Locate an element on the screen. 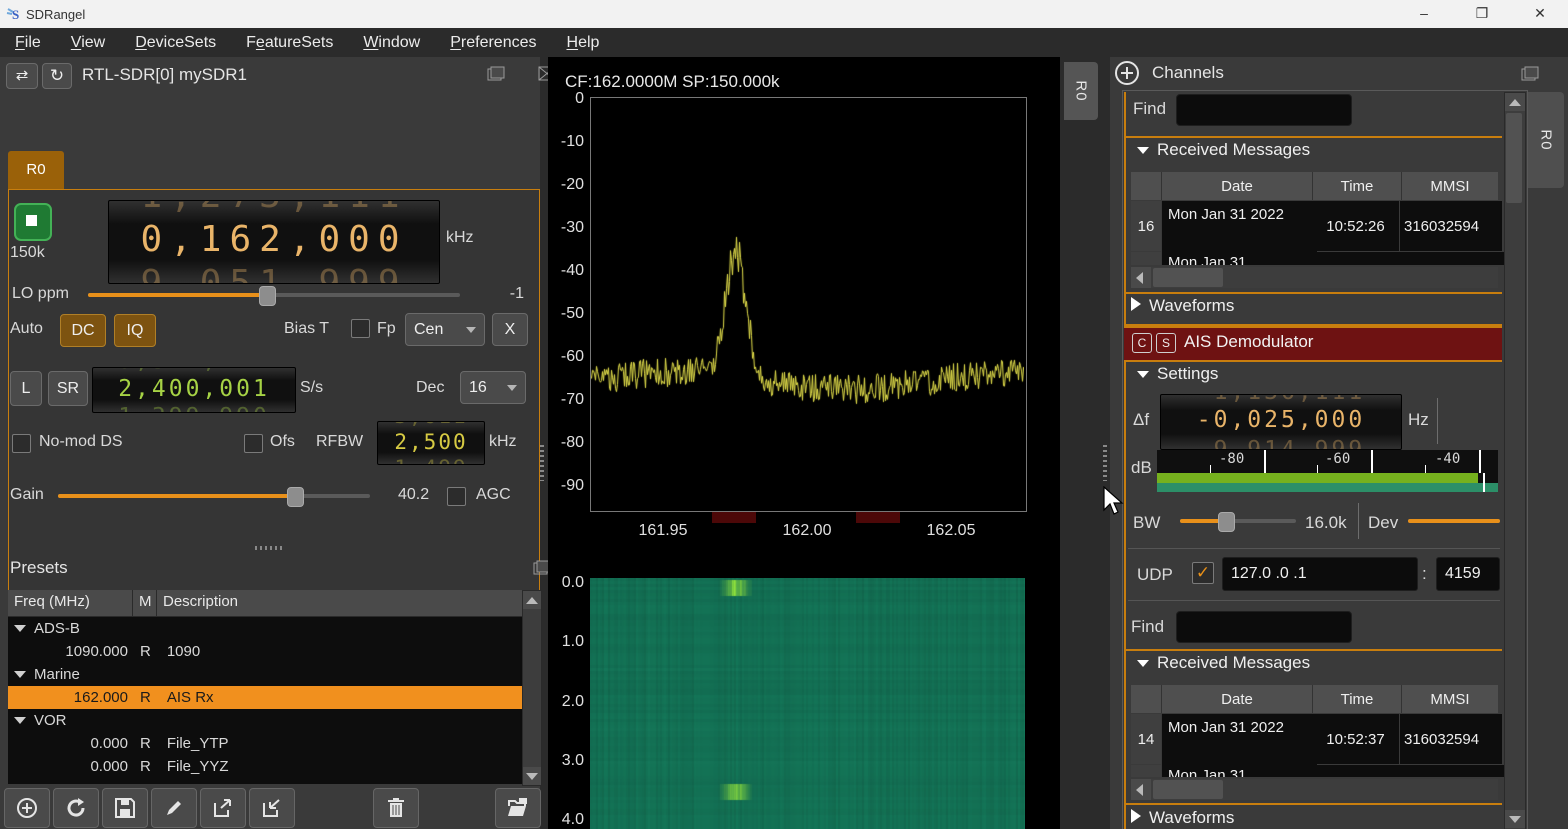 This screenshot has height=829, width=1568. lock-button: L is located at coordinates (26, 388).